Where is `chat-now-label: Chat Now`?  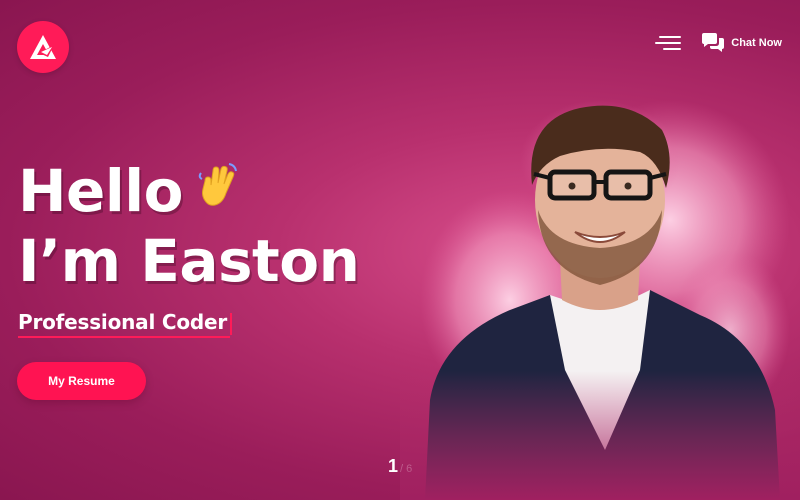
chat-now-label: Chat Now is located at coordinates (756, 43).